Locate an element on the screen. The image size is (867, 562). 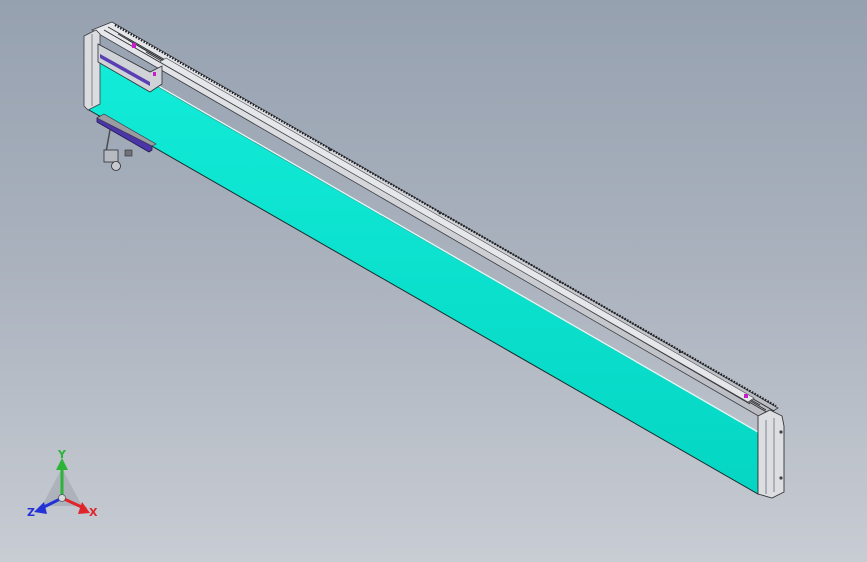
z-axis-label: Z is located at coordinates (31, 512).